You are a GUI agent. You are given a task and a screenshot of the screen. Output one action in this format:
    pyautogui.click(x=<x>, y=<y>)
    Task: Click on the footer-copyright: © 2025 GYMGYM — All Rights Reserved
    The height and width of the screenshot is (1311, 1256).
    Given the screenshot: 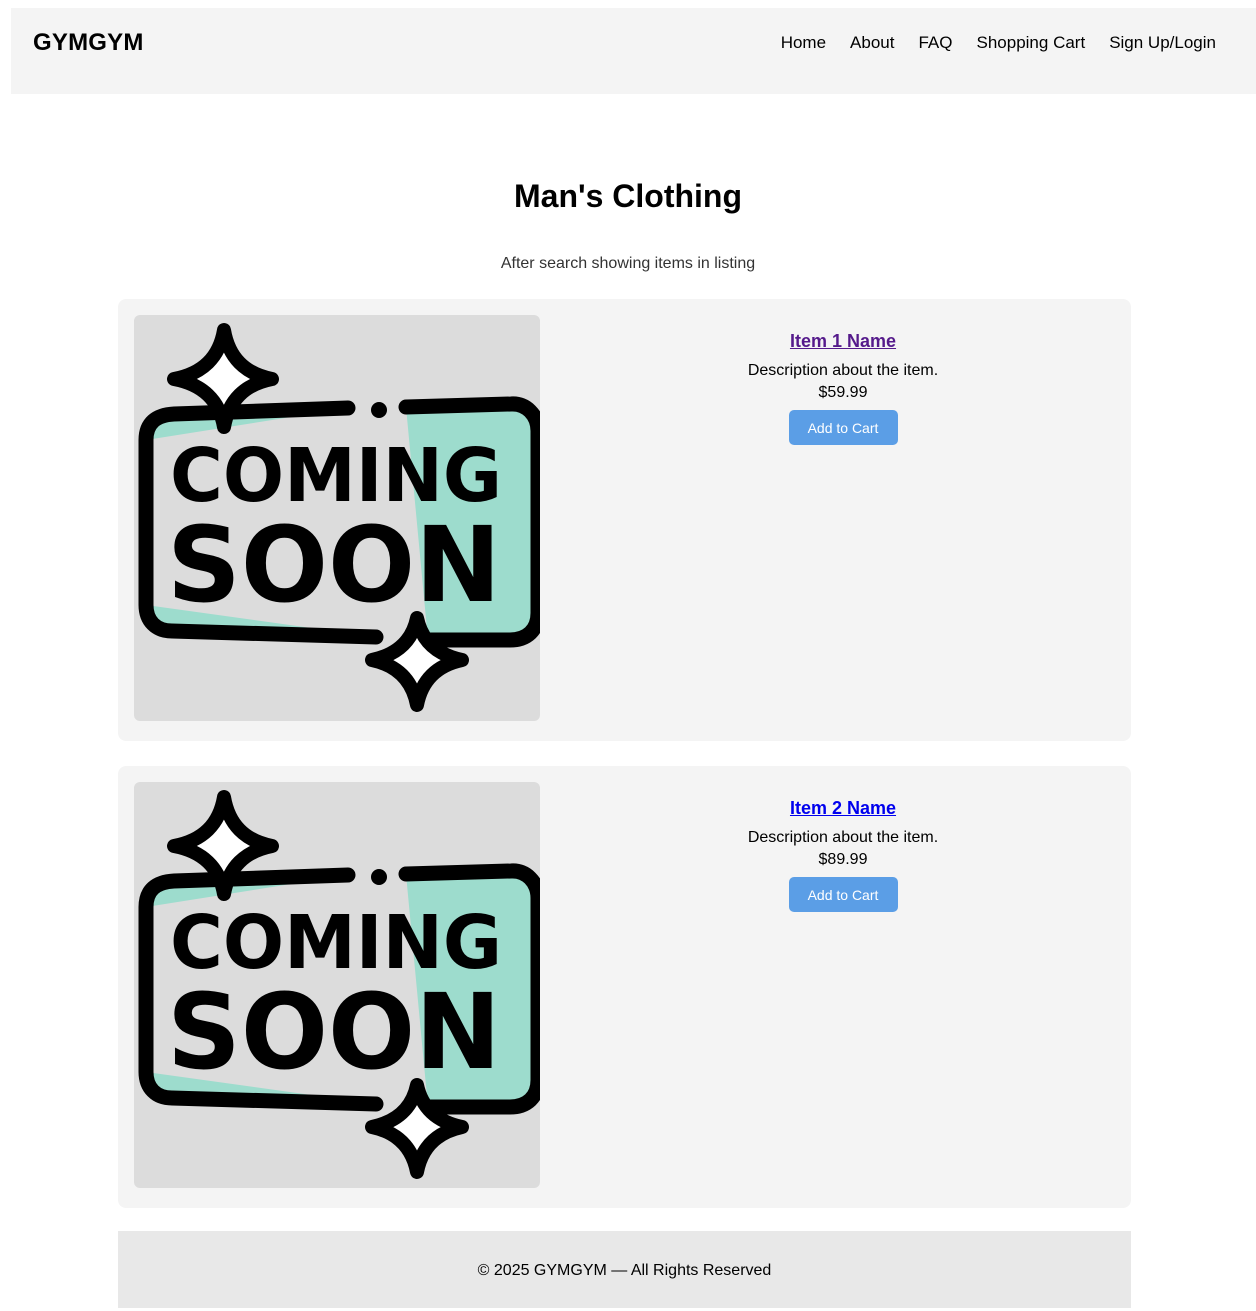 What is the action you would take?
    pyautogui.click(x=624, y=1270)
    